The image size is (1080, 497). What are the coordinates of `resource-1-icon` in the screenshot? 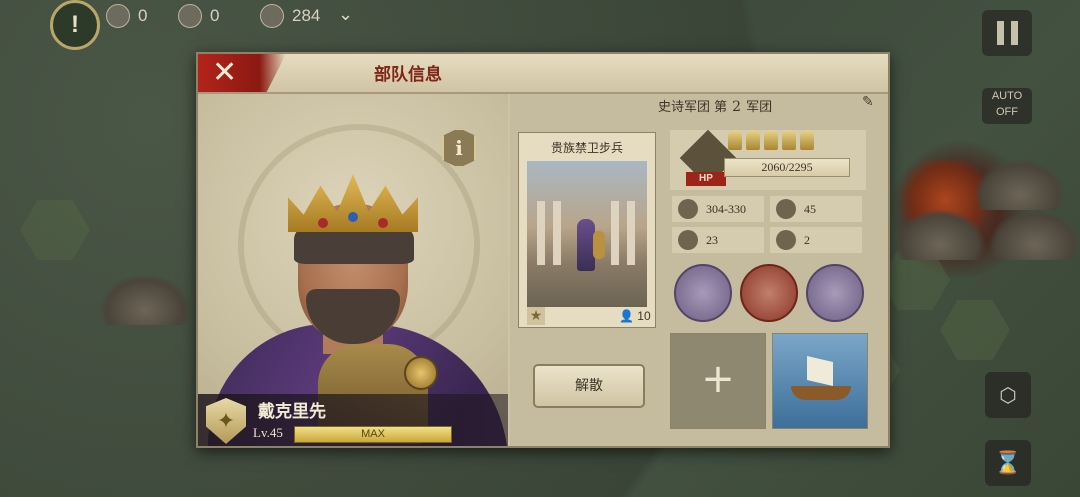 It's located at (118, 16).